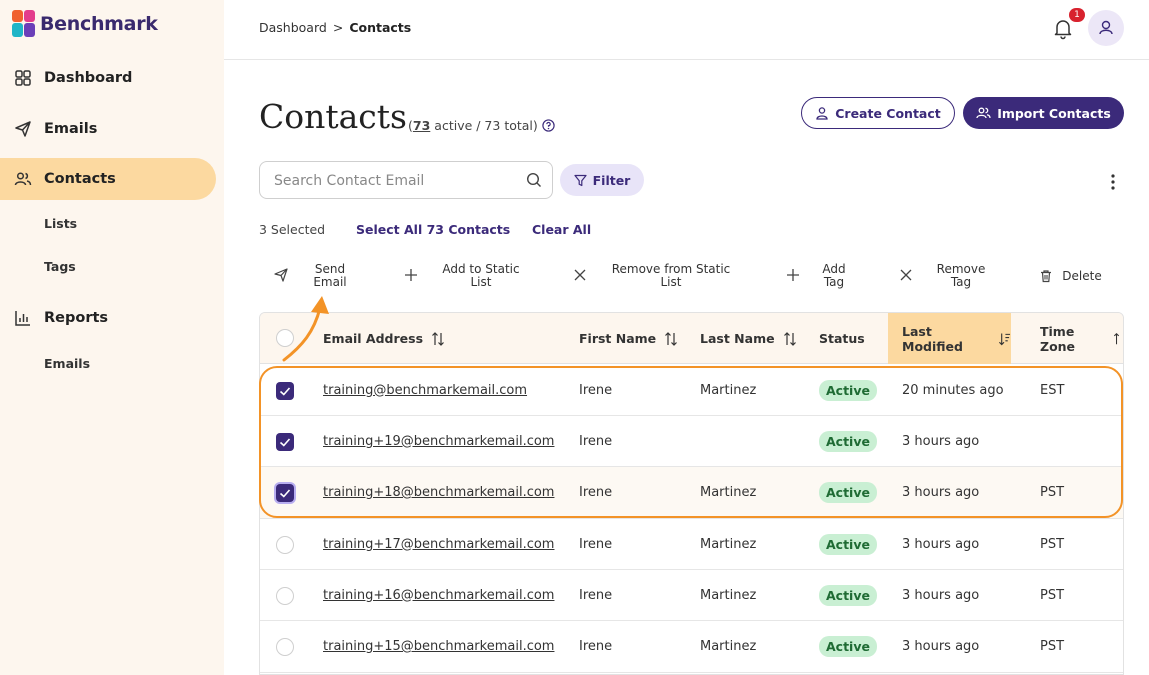 This screenshot has width=1149, height=675. I want to click on active-count-link: 73, so click(421, 125).